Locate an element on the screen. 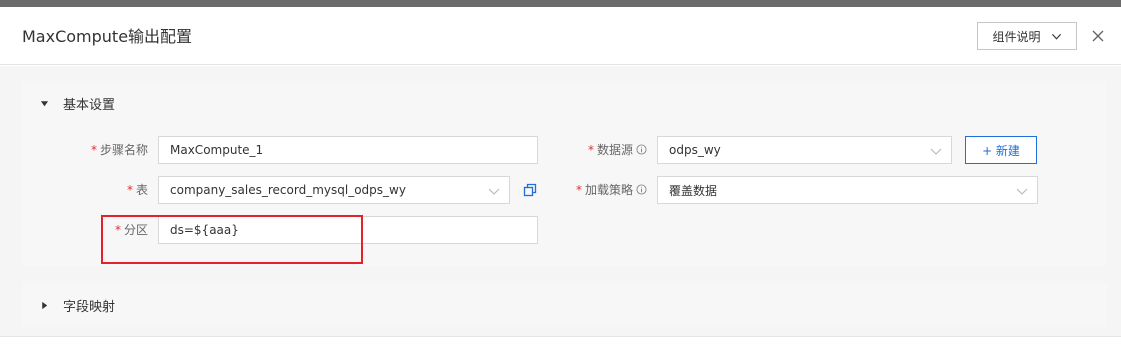  top-backdrop-bar is located at coordinates (560, 3).